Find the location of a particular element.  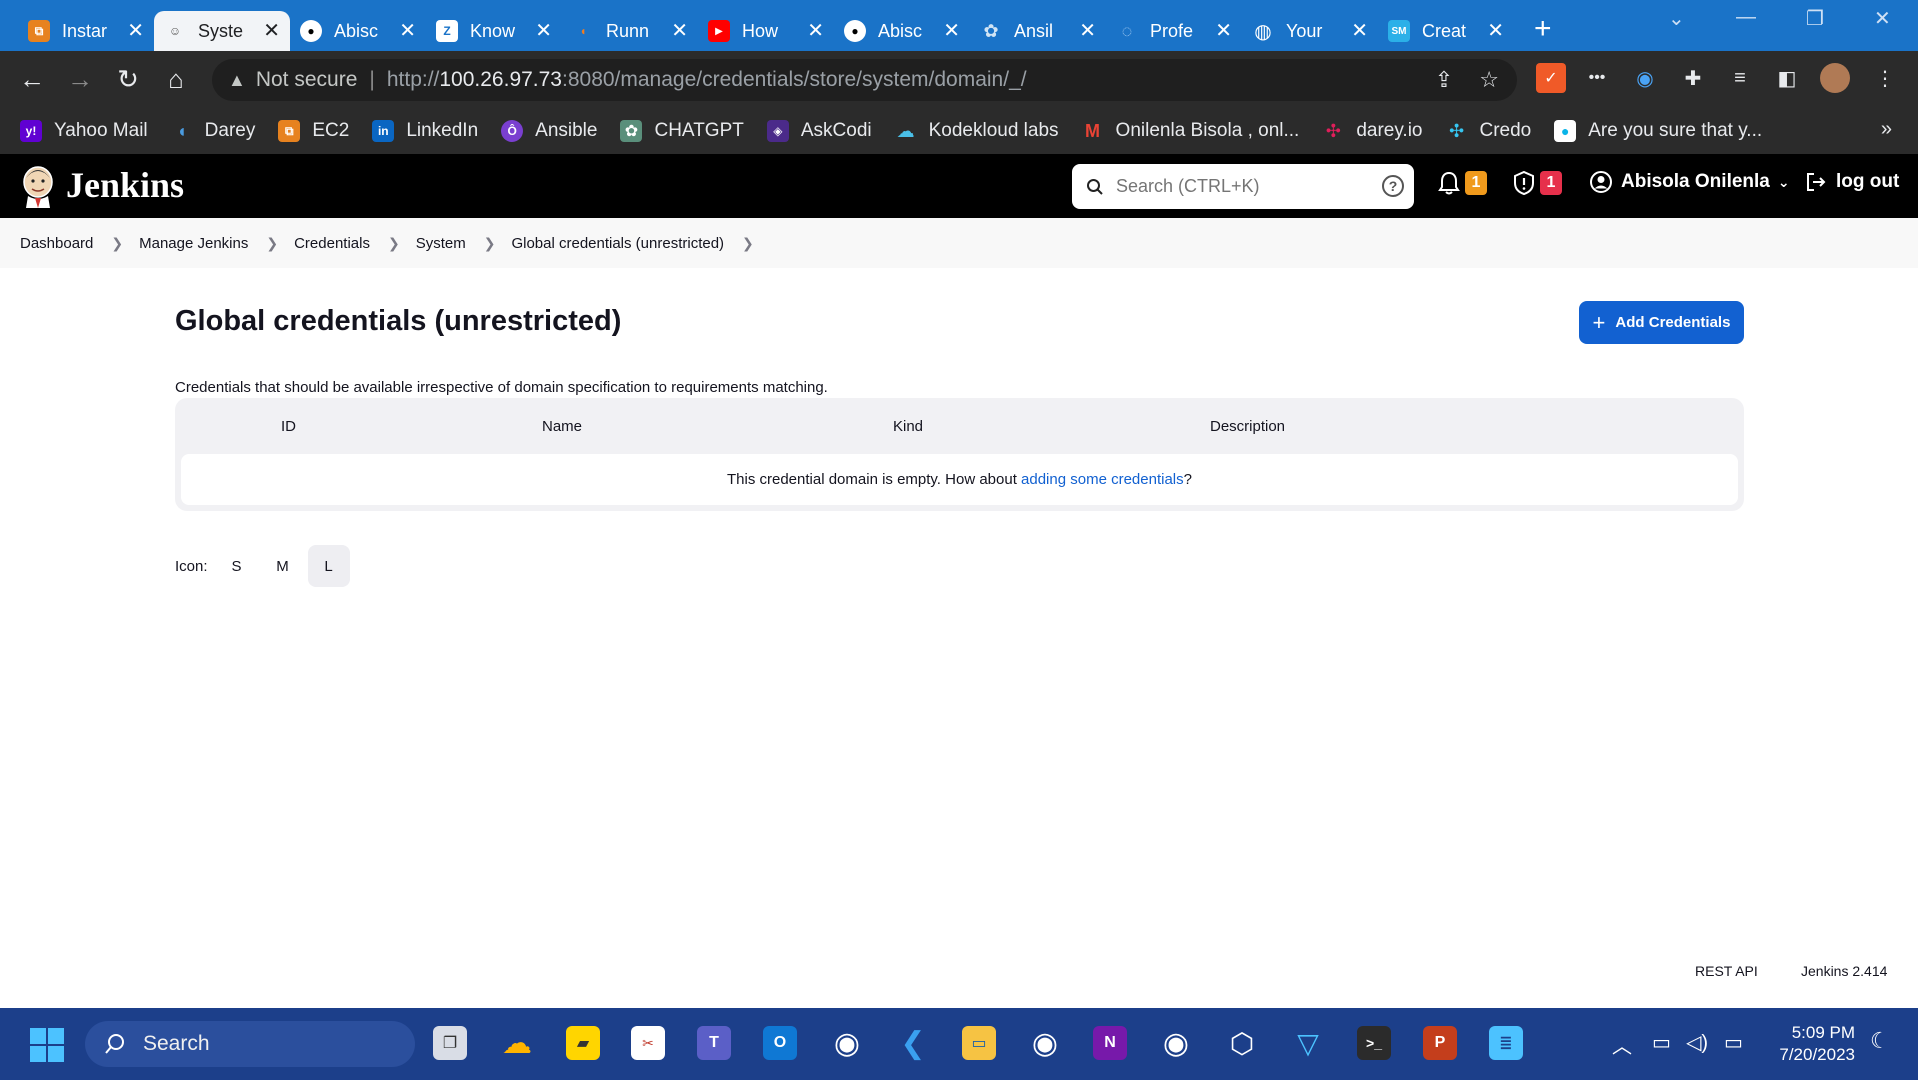

new-tab-icon: + is located at coordinates (1543, 29).